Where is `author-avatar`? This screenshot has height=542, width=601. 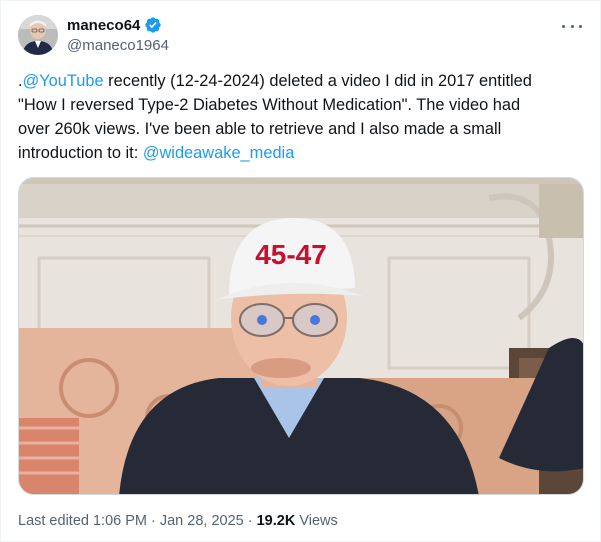
author-avatar is located at coordinates (38, 35).